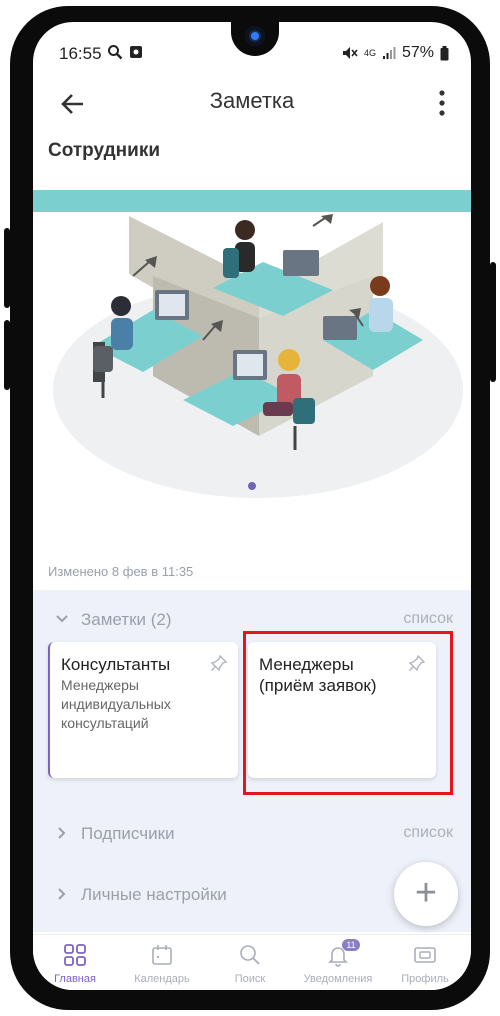 This screenshot has height=1016, width=500. Describe the element at coordinates (75, 955) in the screenshot. I see `grid-icon` at that location.